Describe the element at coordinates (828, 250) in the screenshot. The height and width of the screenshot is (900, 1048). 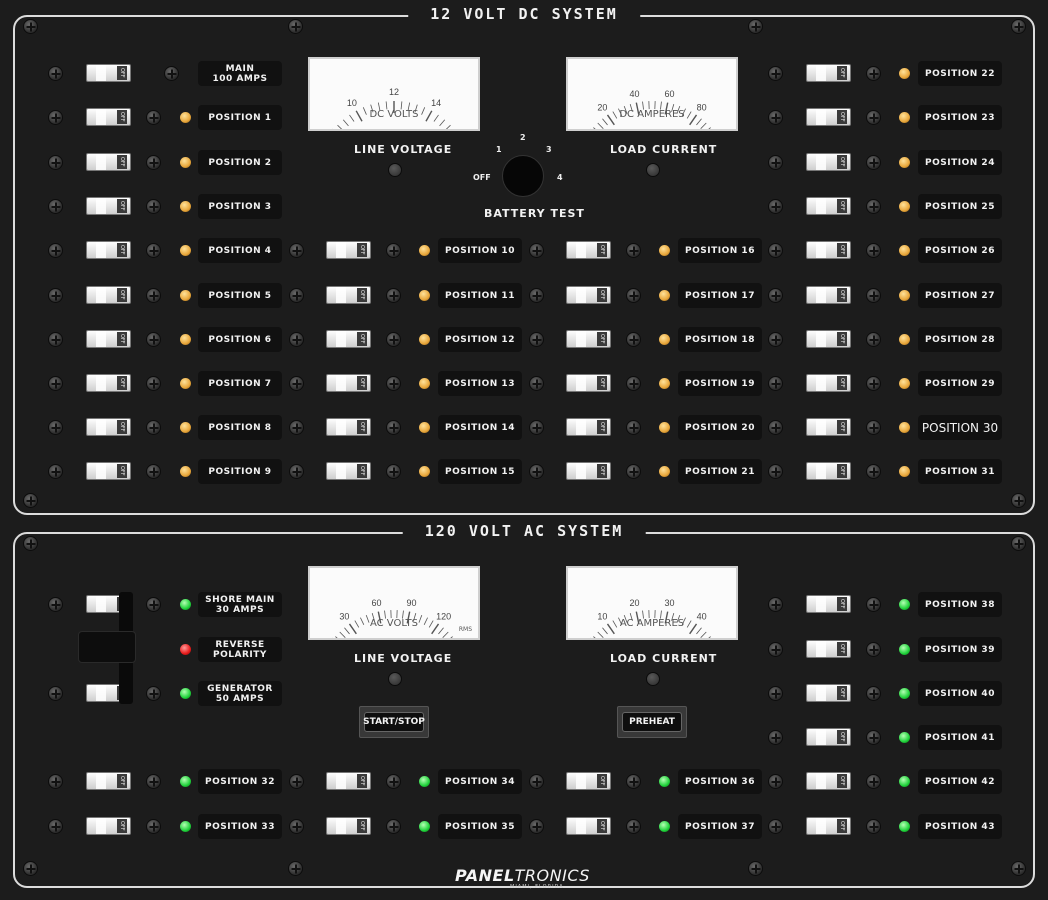
I see `breaker-switch-26: OFF` at that location.